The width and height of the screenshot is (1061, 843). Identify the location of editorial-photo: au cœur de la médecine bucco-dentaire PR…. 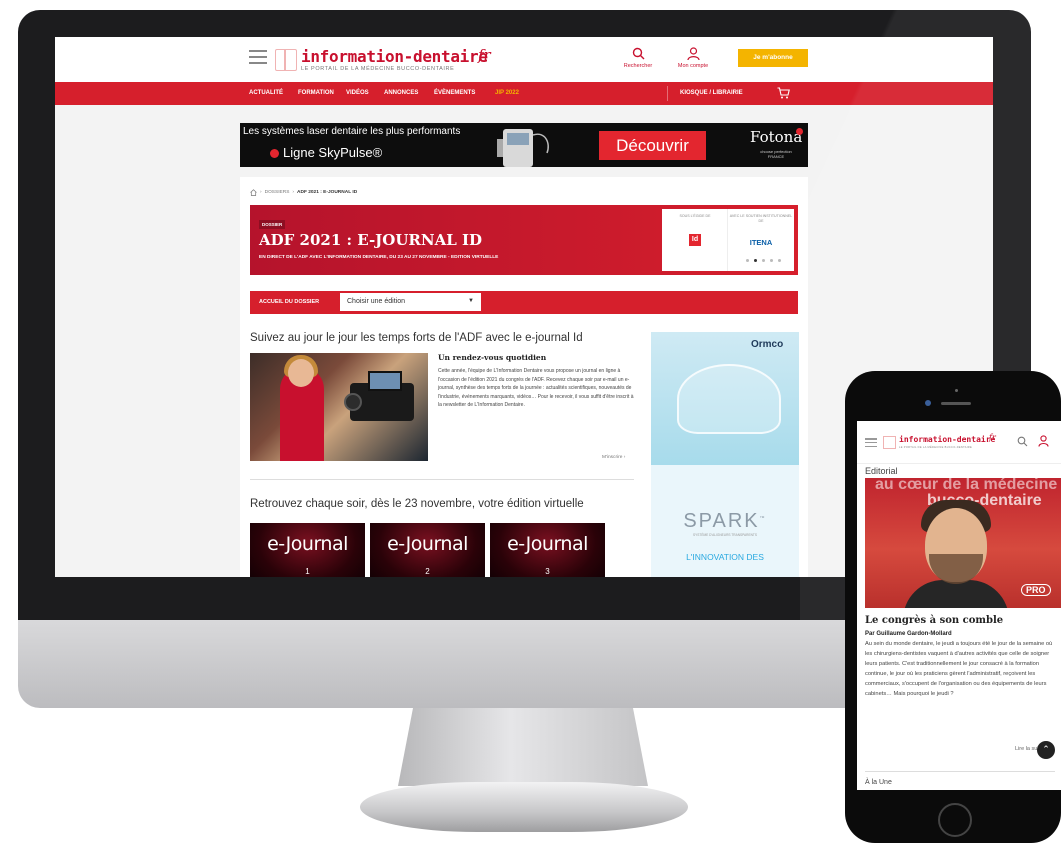
(963, 543).